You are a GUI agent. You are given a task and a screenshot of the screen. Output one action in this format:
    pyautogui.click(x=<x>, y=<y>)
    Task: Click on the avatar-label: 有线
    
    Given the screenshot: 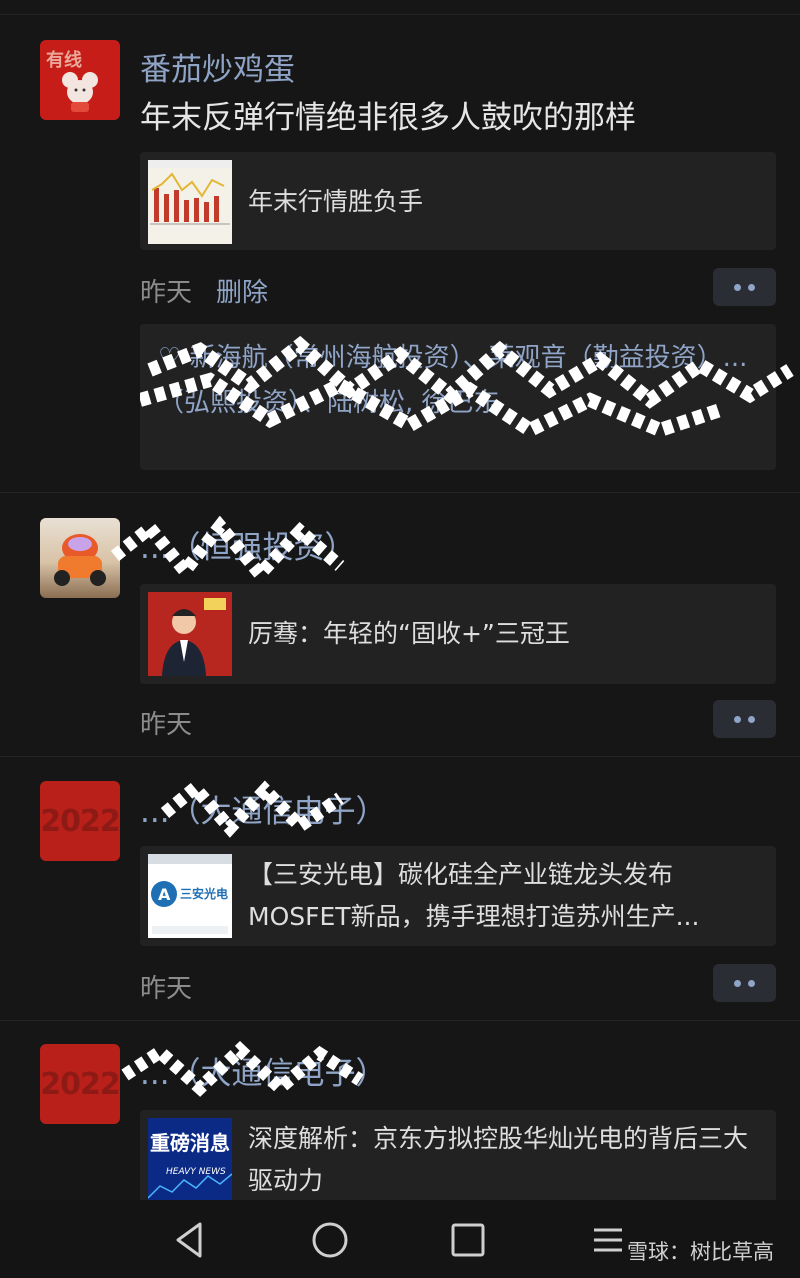 What is the action you would take?
    pyautogui.click(x=64, y=60)
    